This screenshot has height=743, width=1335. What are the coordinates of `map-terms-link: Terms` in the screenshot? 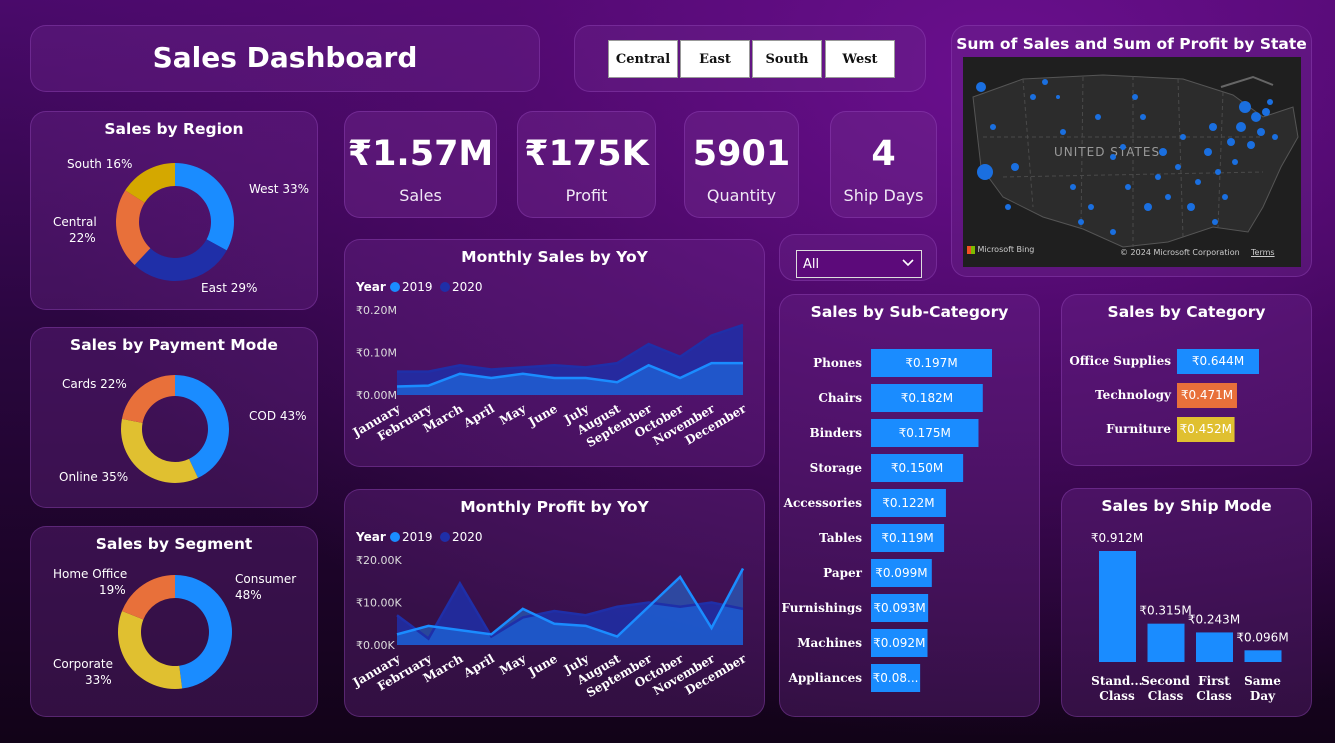 It's located at (1263, 252).